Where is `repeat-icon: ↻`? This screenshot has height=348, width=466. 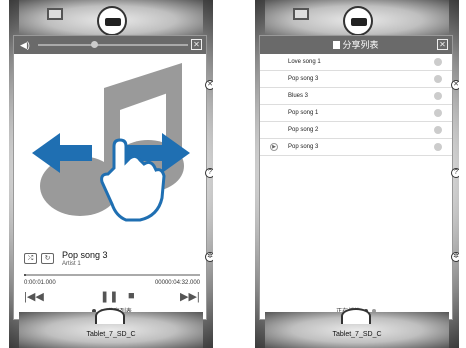 repeat-icon: ↻ is located at coordinates (47, 258).